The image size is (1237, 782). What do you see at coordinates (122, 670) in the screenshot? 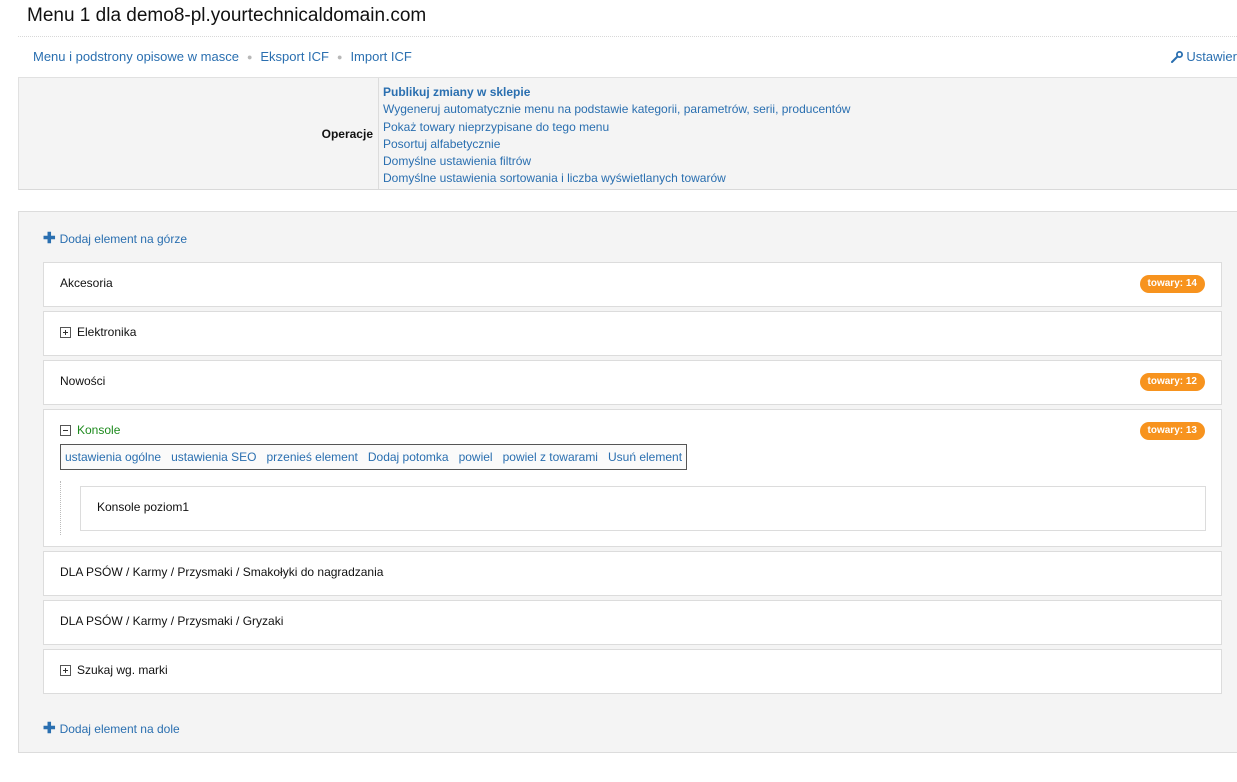
I see `menu-item-label: Szukaj wg. marki` at bounding box center [122, 670].